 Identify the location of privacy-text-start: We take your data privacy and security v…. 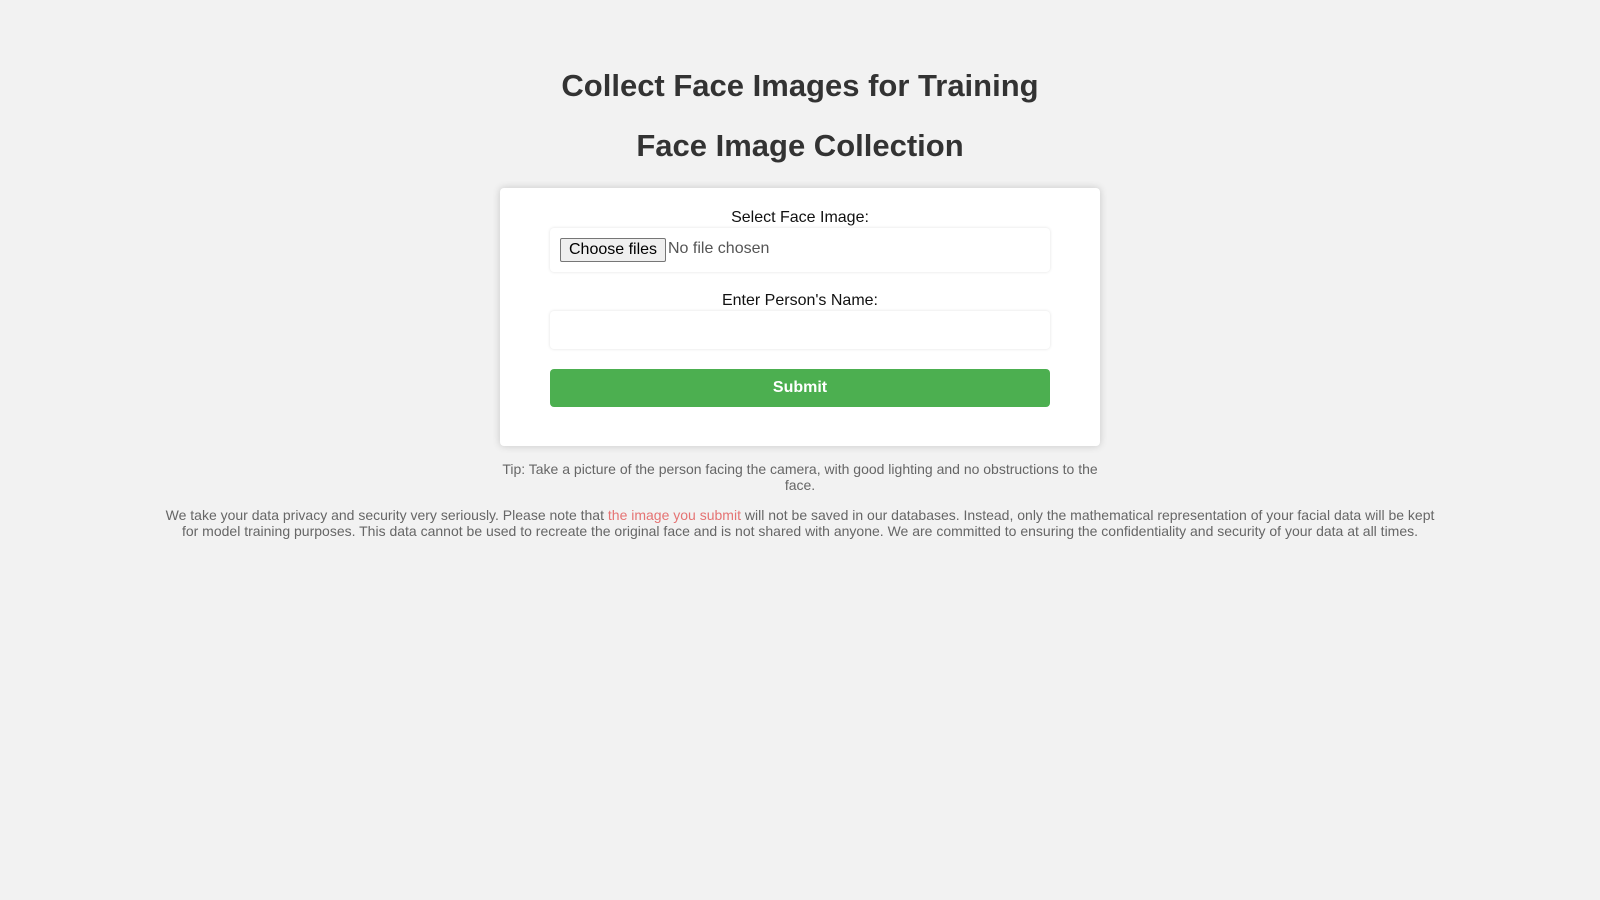
(386, 515).